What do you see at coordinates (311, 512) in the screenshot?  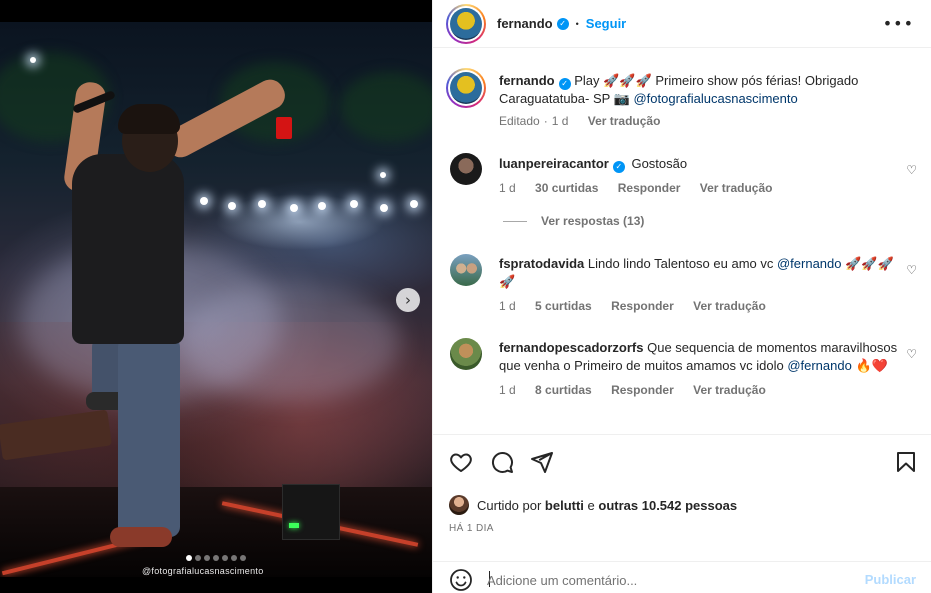 I see `stage-monitor` at bounding box center [311, 512].